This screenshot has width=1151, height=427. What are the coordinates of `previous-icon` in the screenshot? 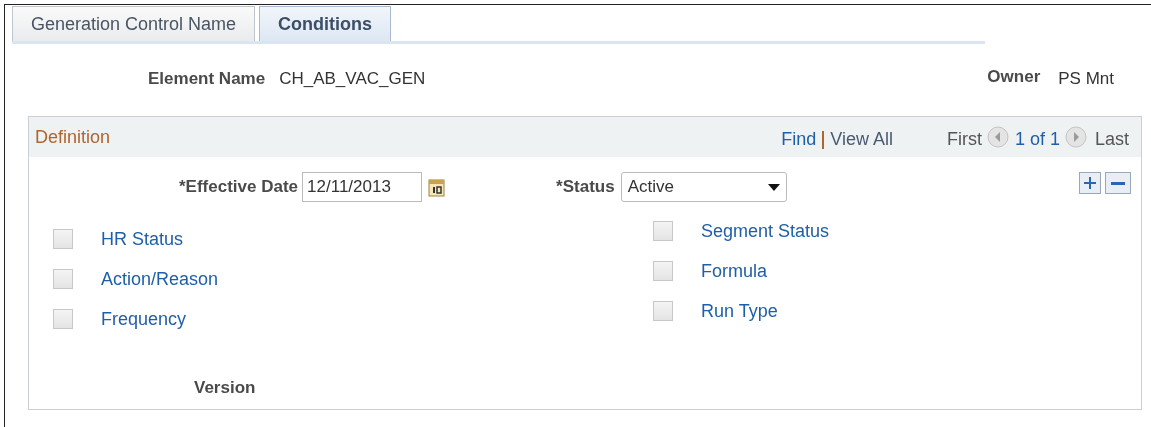 It's located at (997, 137).